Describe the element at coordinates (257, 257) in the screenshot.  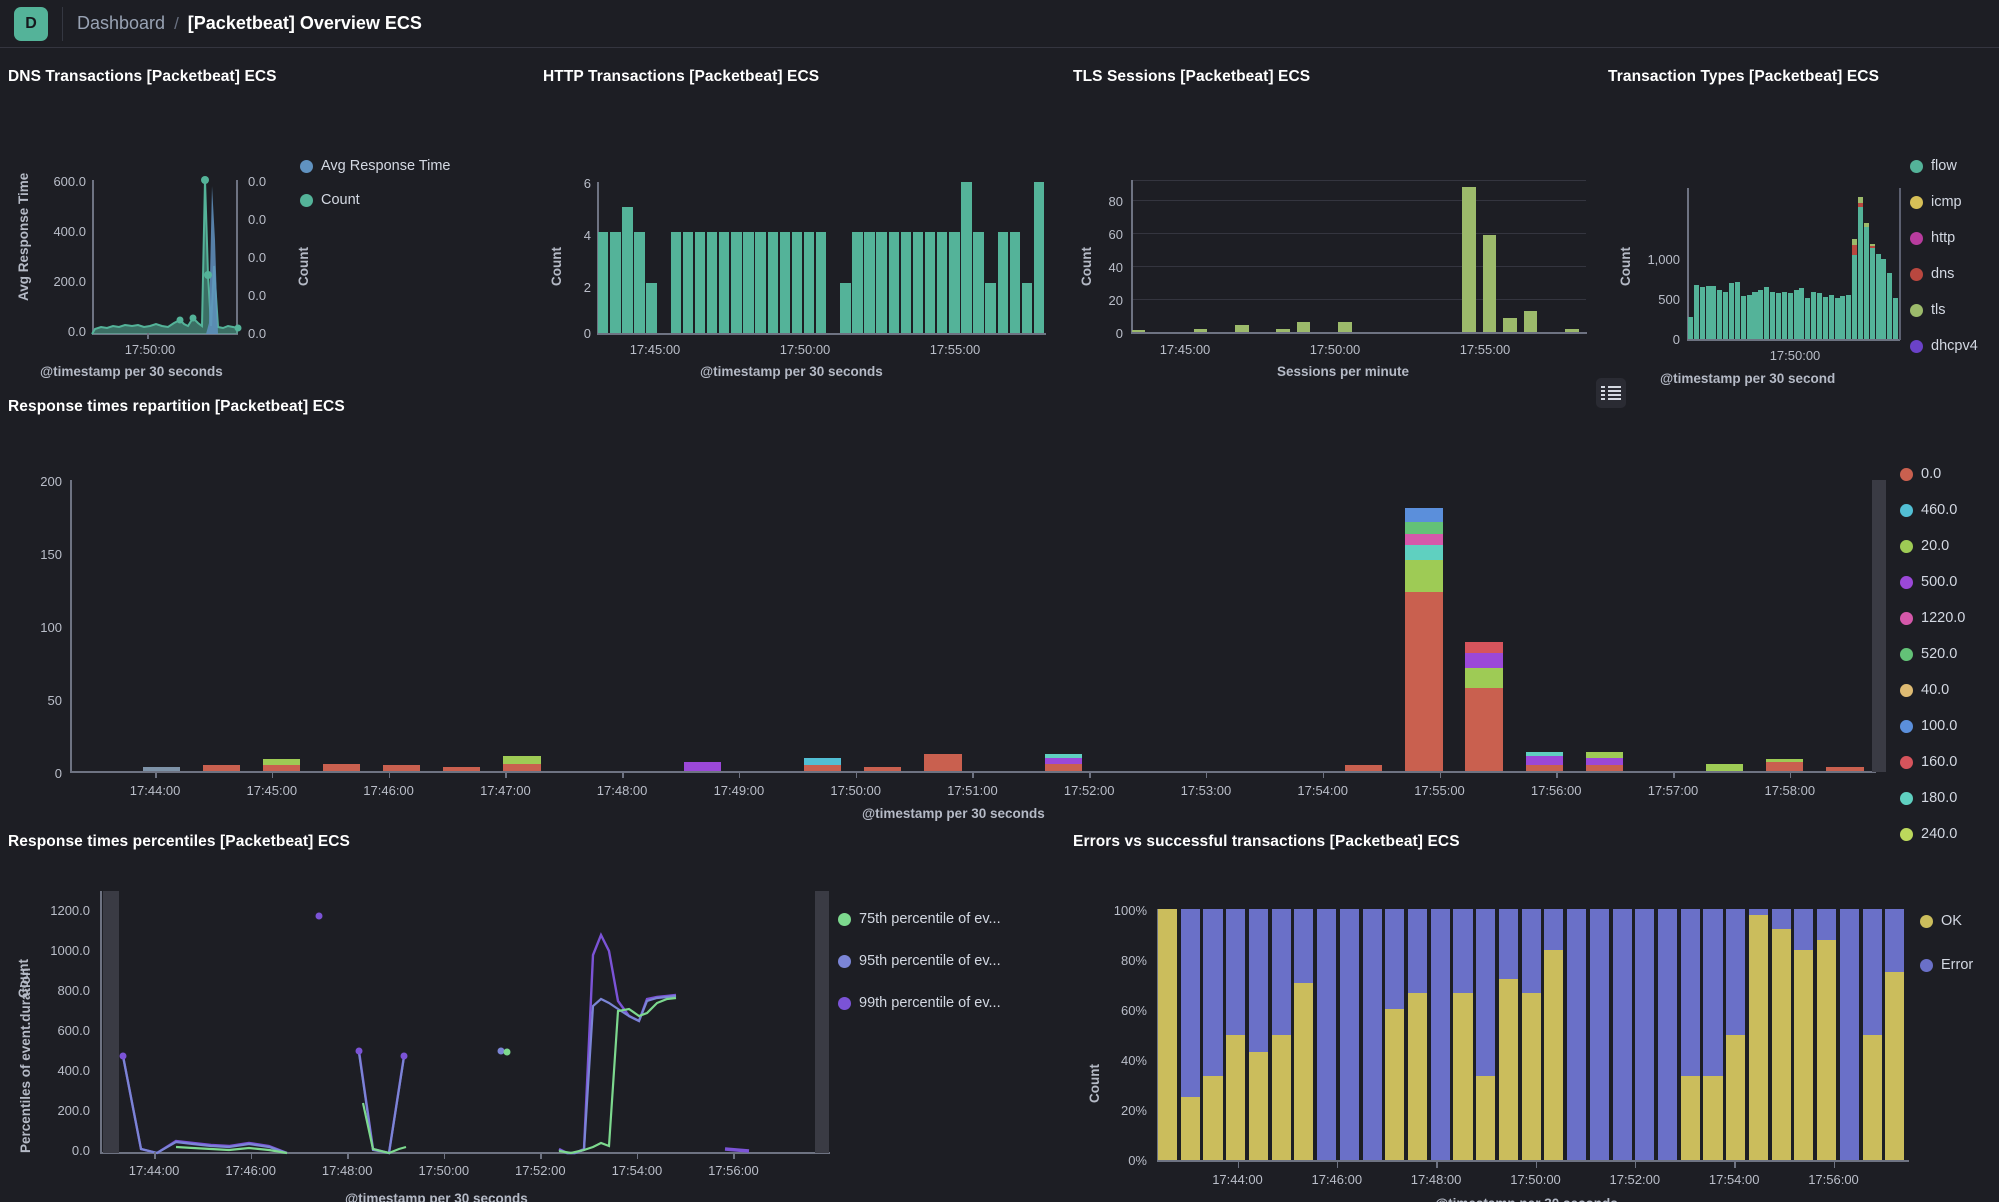
I see `ytick-dns-right-2: 0.0` at that location.